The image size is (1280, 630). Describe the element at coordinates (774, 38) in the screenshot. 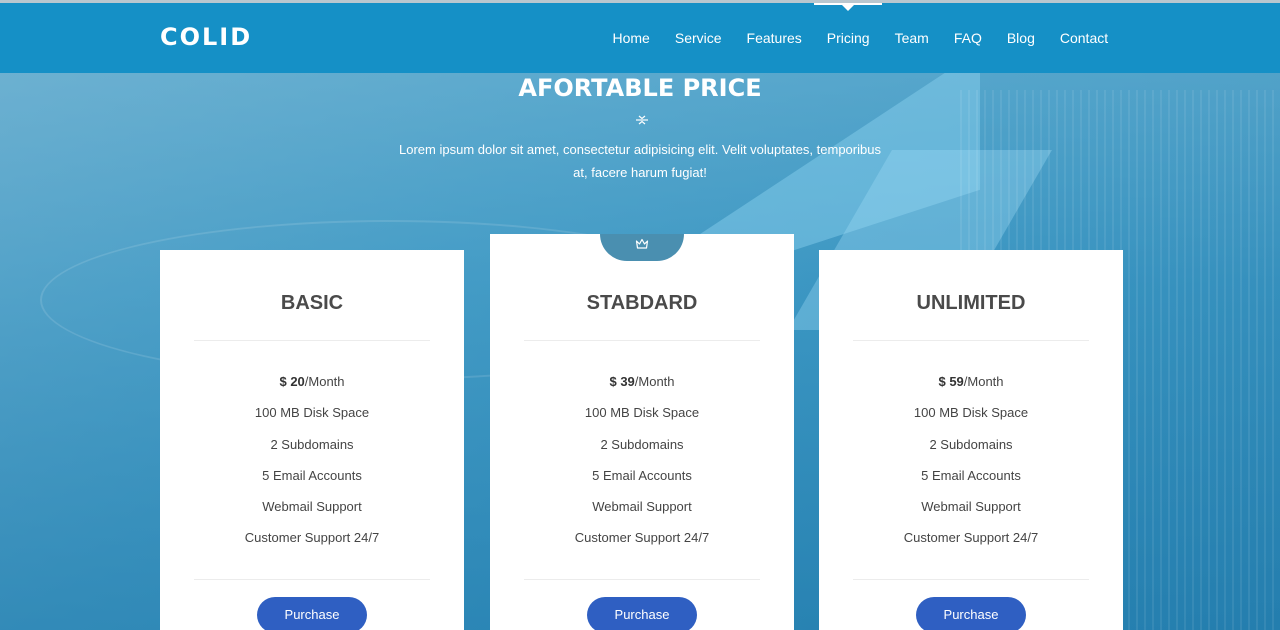

I see `nav-features: Features` at that location.